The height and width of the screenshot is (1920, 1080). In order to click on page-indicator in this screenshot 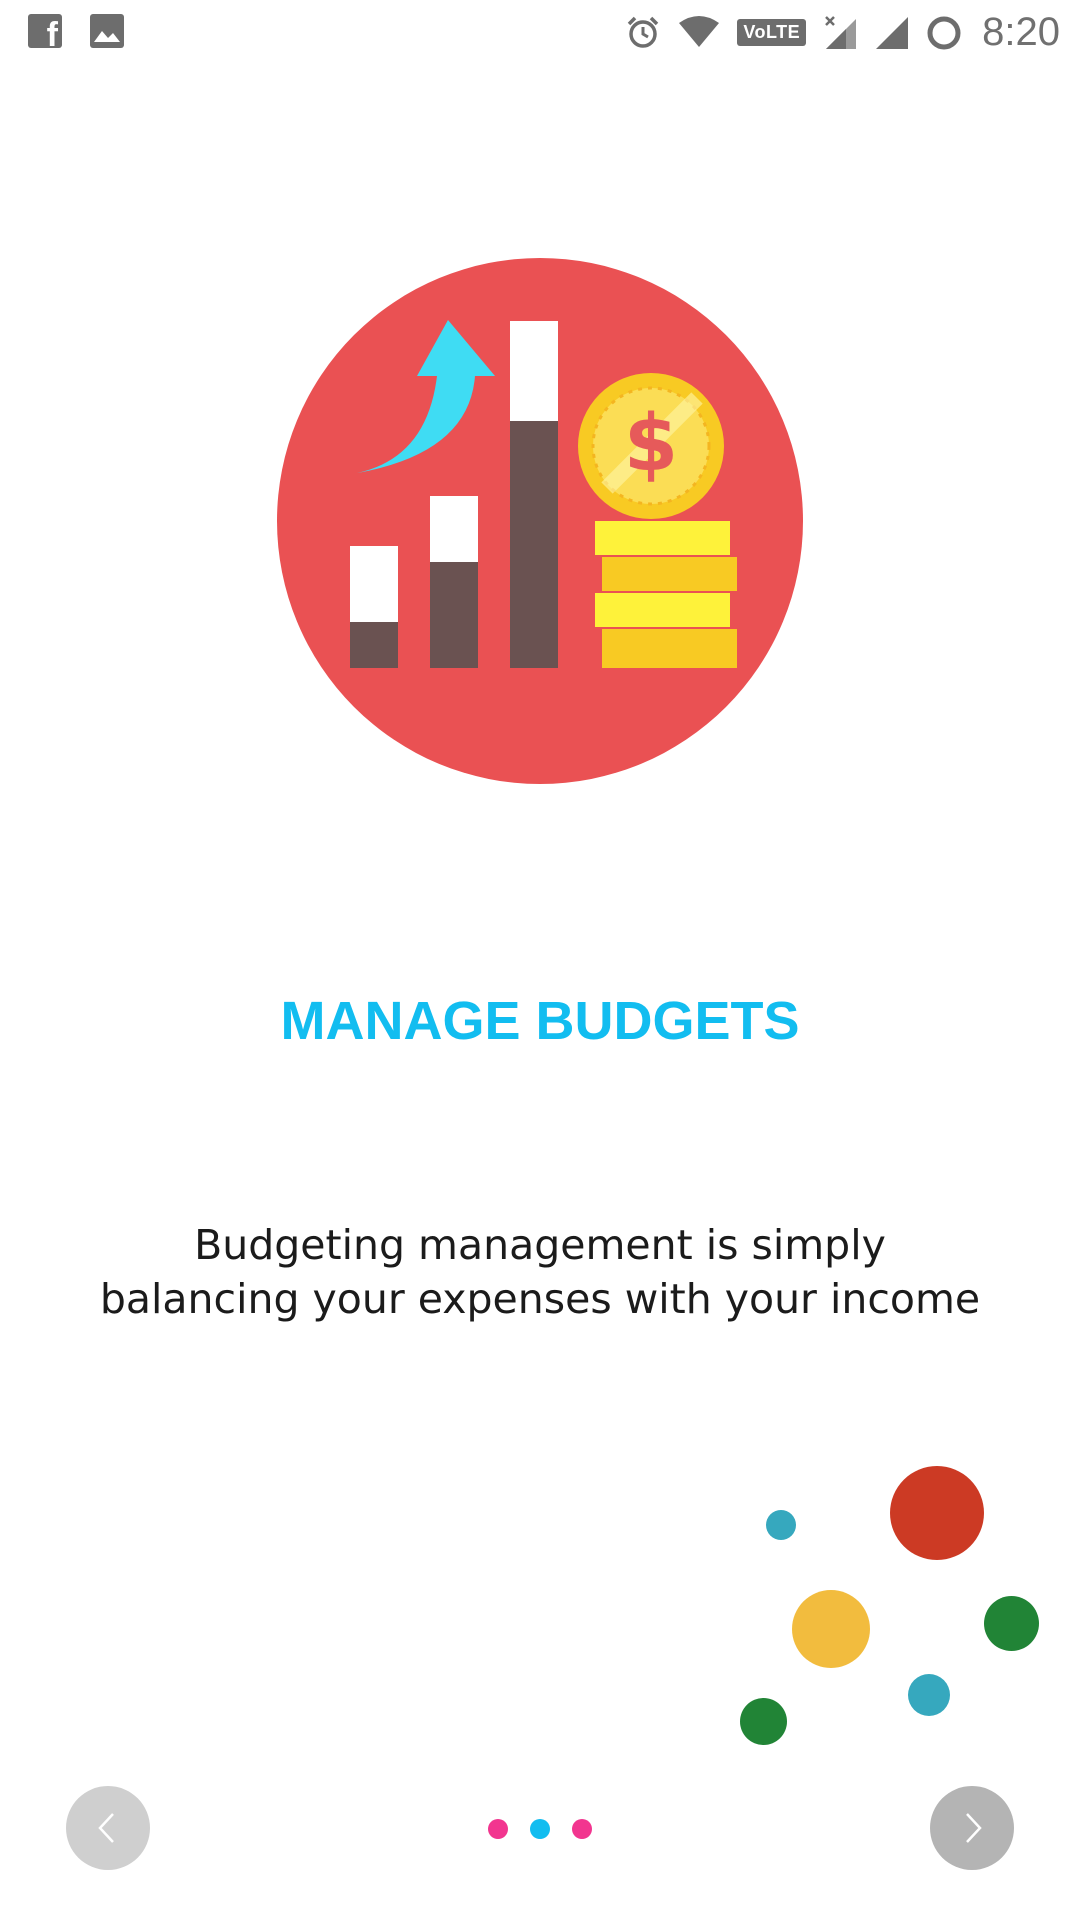, I will do `click(540, 1829)`.